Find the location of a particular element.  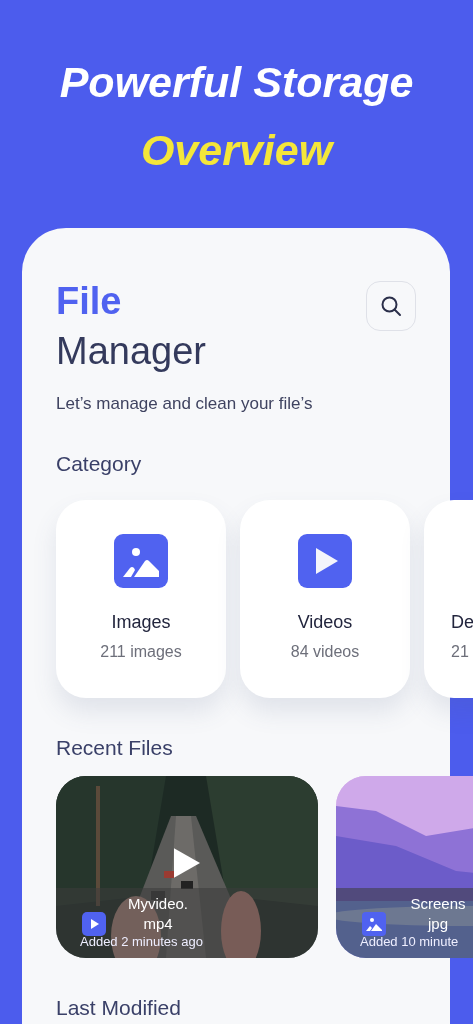

subtitle: Let’s manage and clean your file’s is located at coordinates (185, 404).